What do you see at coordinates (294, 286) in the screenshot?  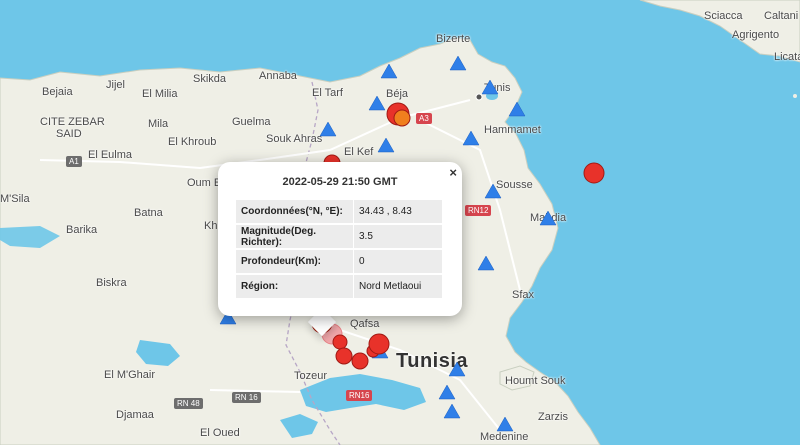 I see `detail-label: Région:` at bounding box center [294, 286].